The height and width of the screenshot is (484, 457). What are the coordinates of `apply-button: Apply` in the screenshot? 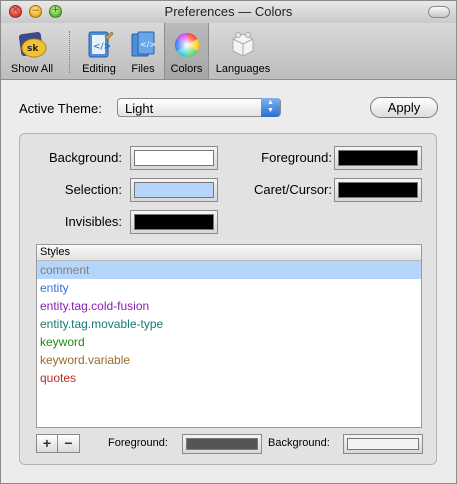 It's located at (404, 107).